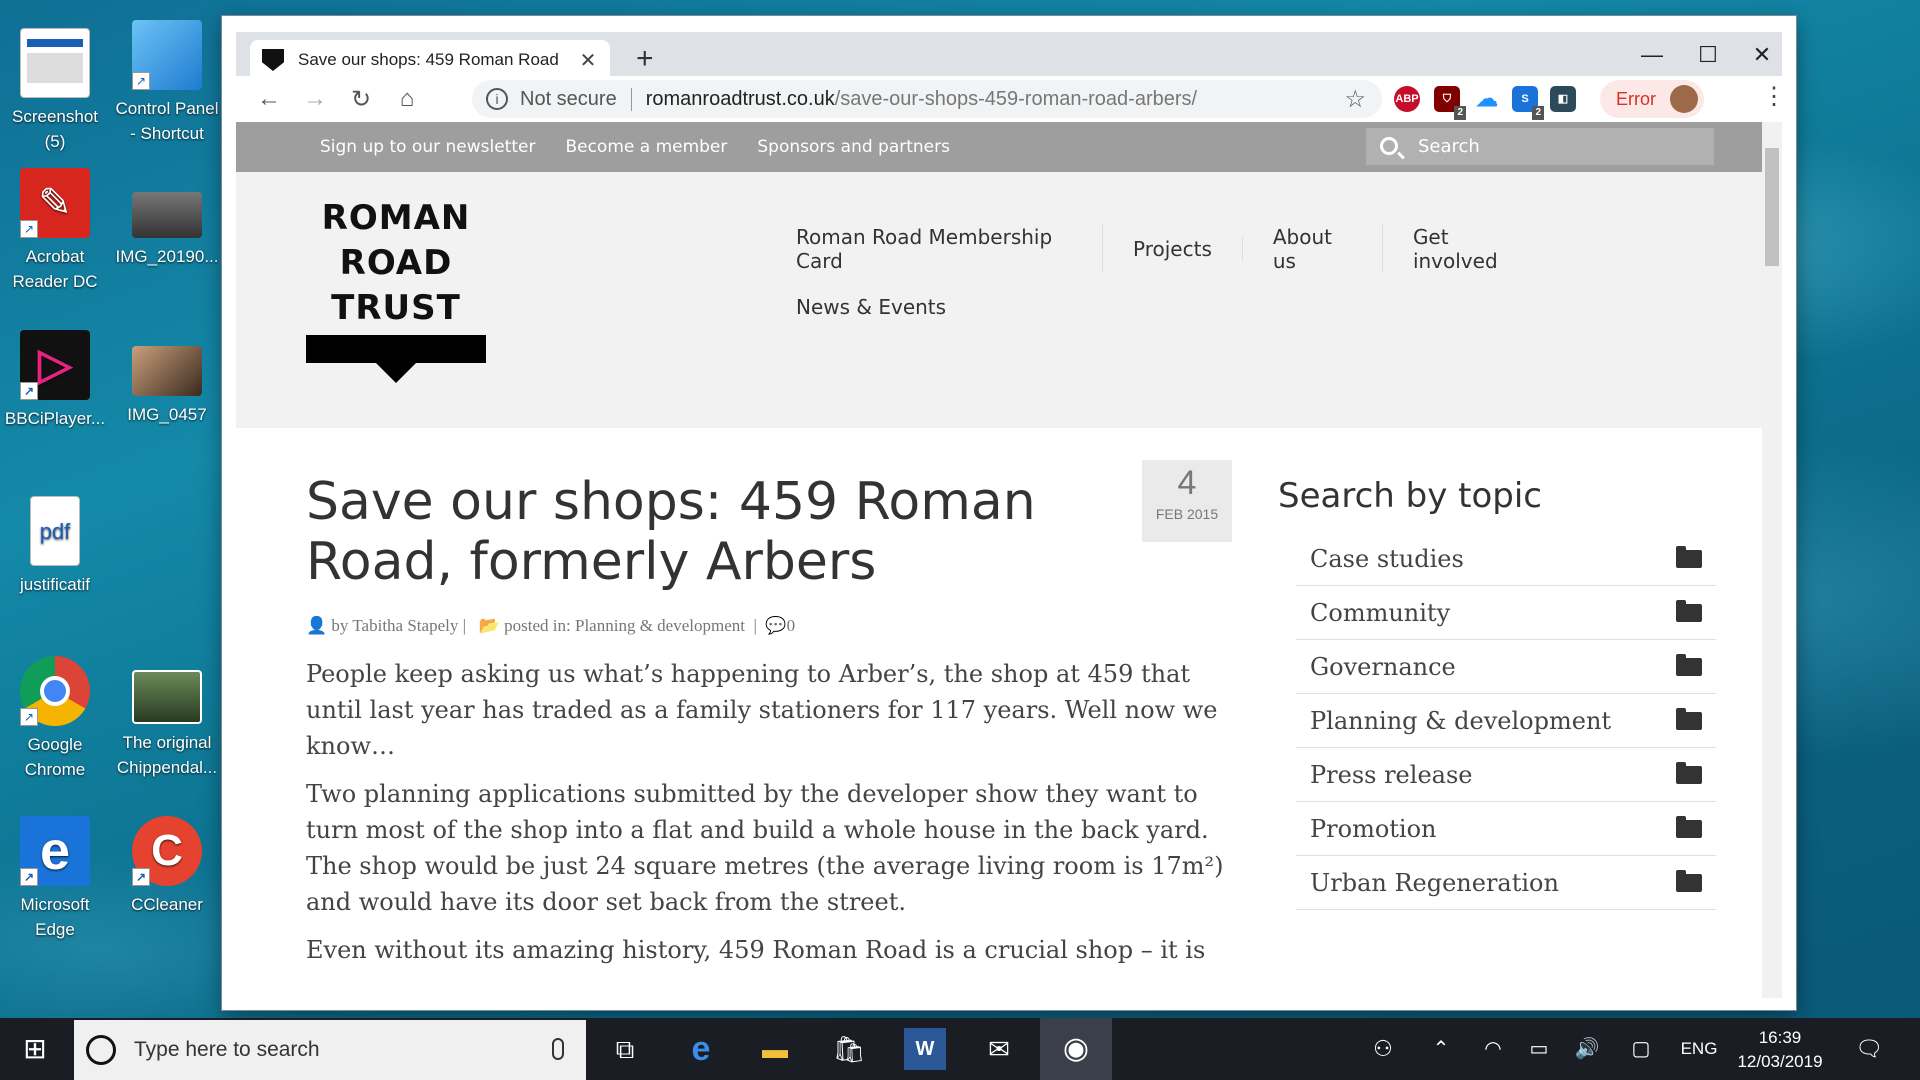 This screenshot has width=1920, height=1080. I want to click on clock-date: 12/03/2019, so click(1780, 1061).